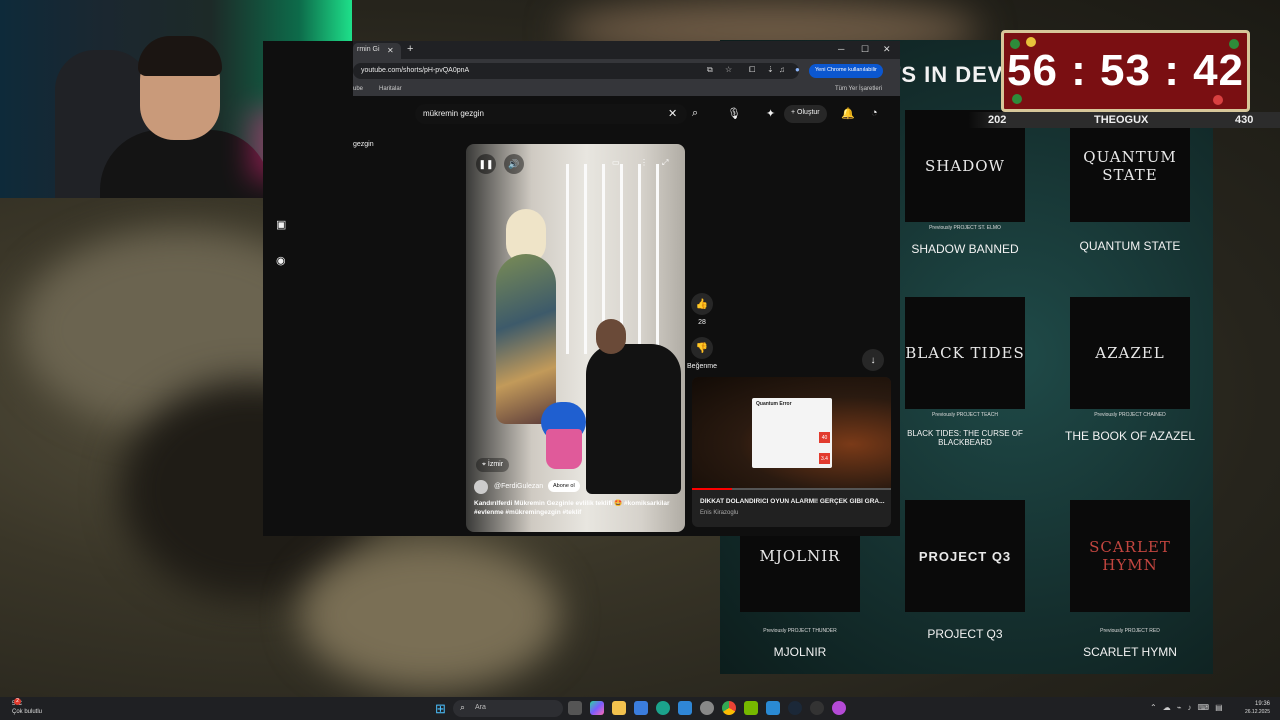 Image resolution: width=1280 pixels, height=720 pixels. What do you see at coordinates (685, 708) in the screenshot?
I see `photos-icon` at bounding box center [685, 708].